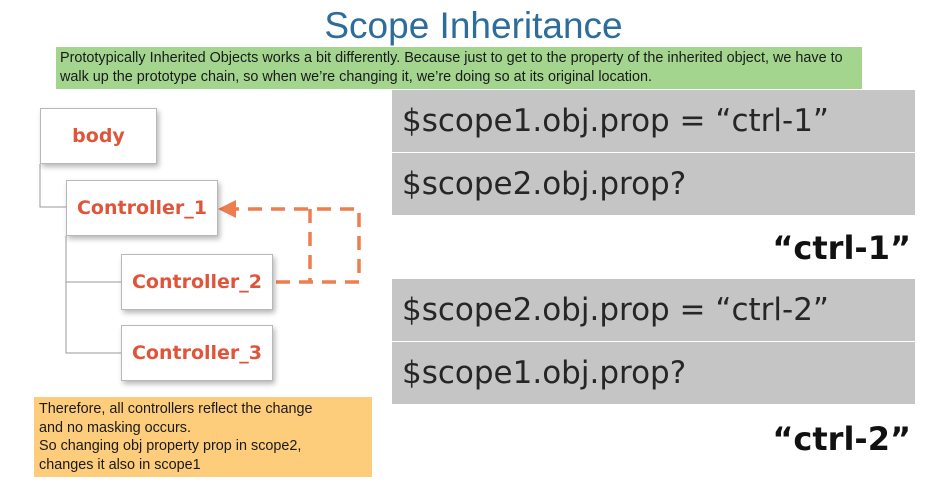 This screenshot has width=947, height=495. Describe the element at coordinates (170, 446) in the screenshot. I see `note-line: So changing obj property prop in scope2,` at that location.